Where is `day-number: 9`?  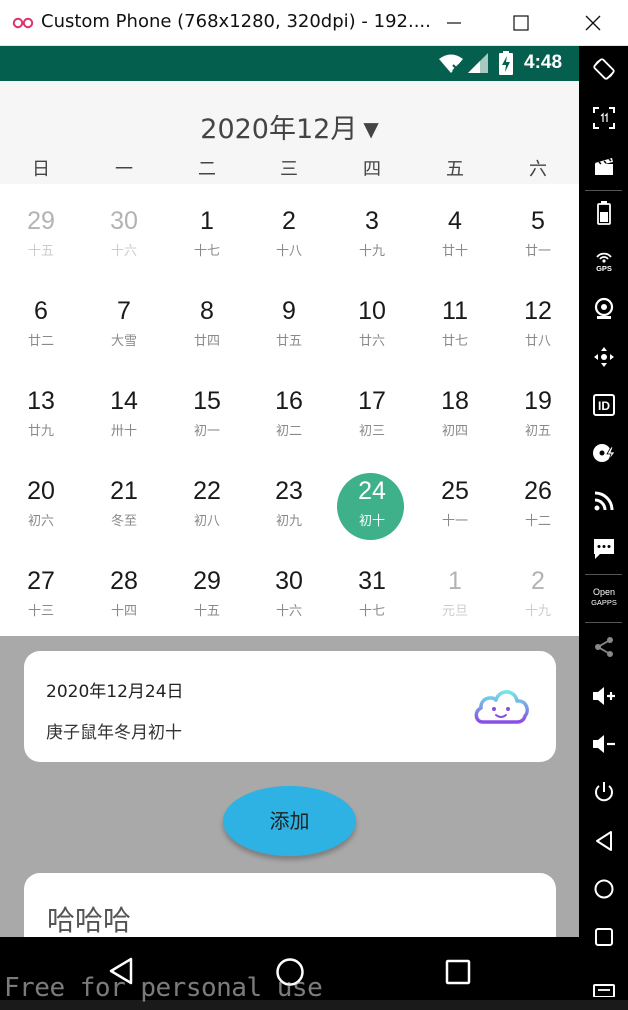
day-number: 9 is located at coordinates (289, 311).